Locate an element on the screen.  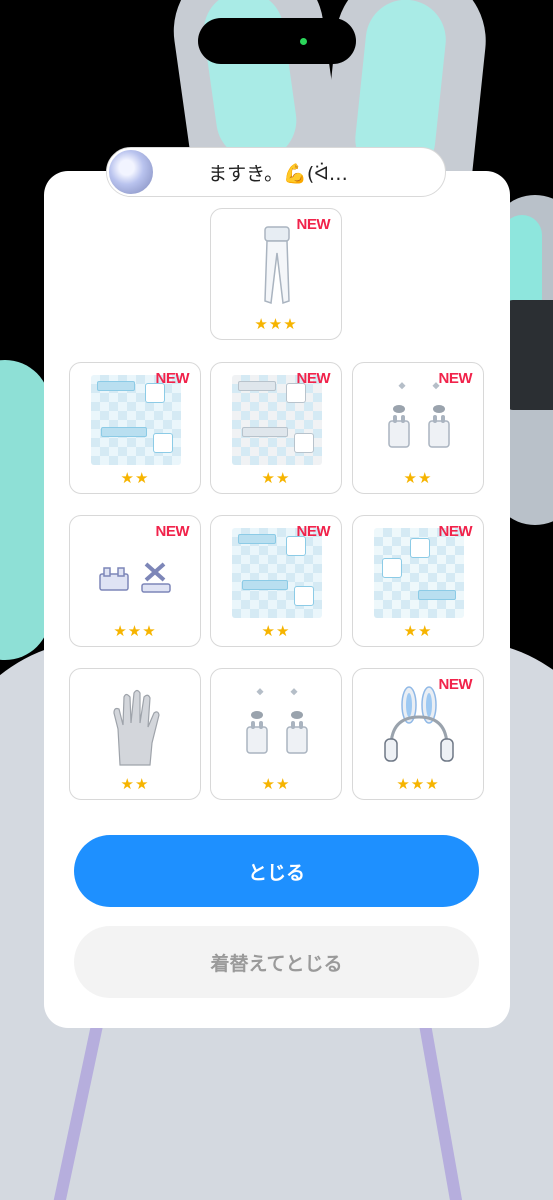
cube-accessory is located at coordinates (529, 355).